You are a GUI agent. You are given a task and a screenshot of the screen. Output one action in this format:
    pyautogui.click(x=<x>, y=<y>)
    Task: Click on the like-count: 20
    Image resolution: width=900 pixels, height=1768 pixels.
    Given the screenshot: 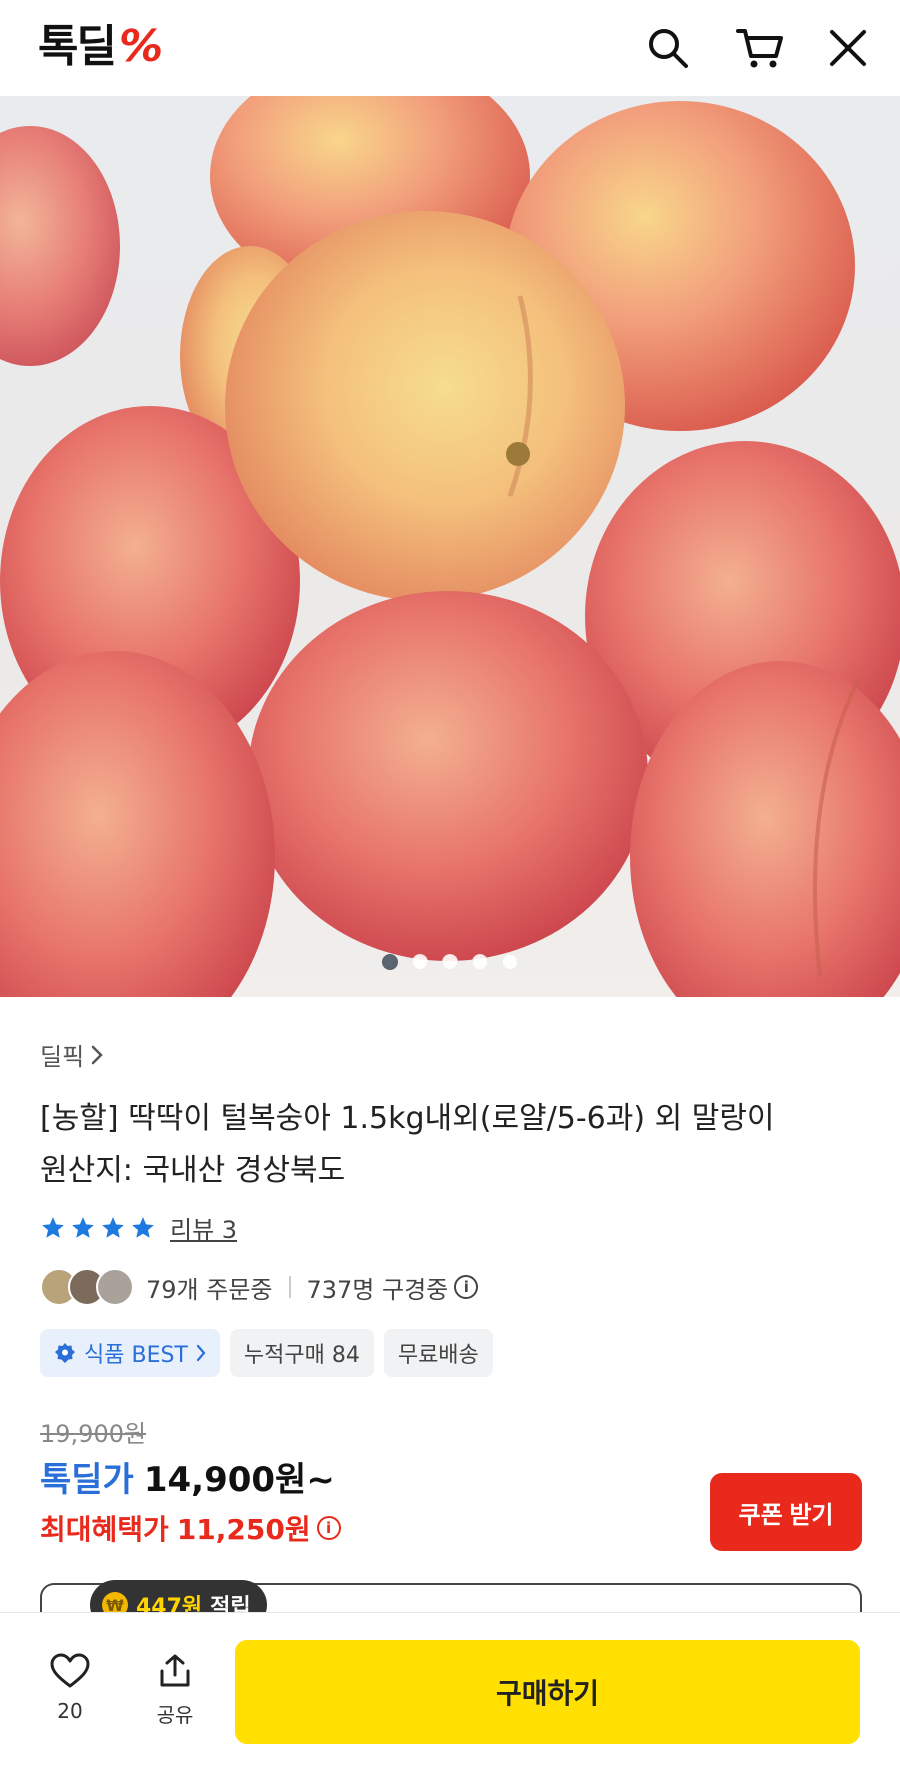 What is the action you would take?
    pyautogui.click(x=70, y=1711)
    